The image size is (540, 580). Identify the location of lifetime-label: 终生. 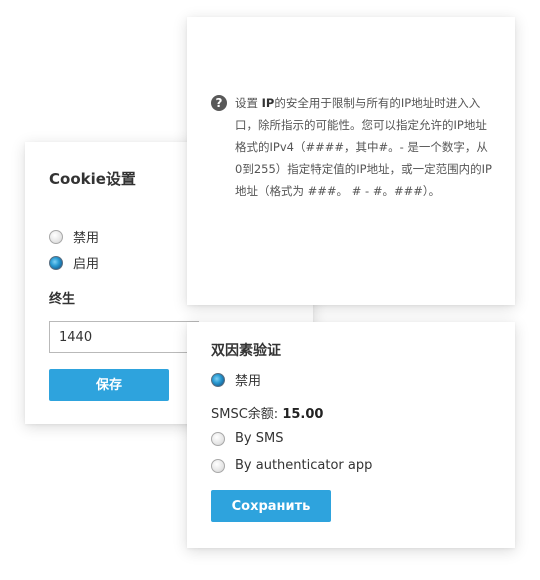
(62, 299).